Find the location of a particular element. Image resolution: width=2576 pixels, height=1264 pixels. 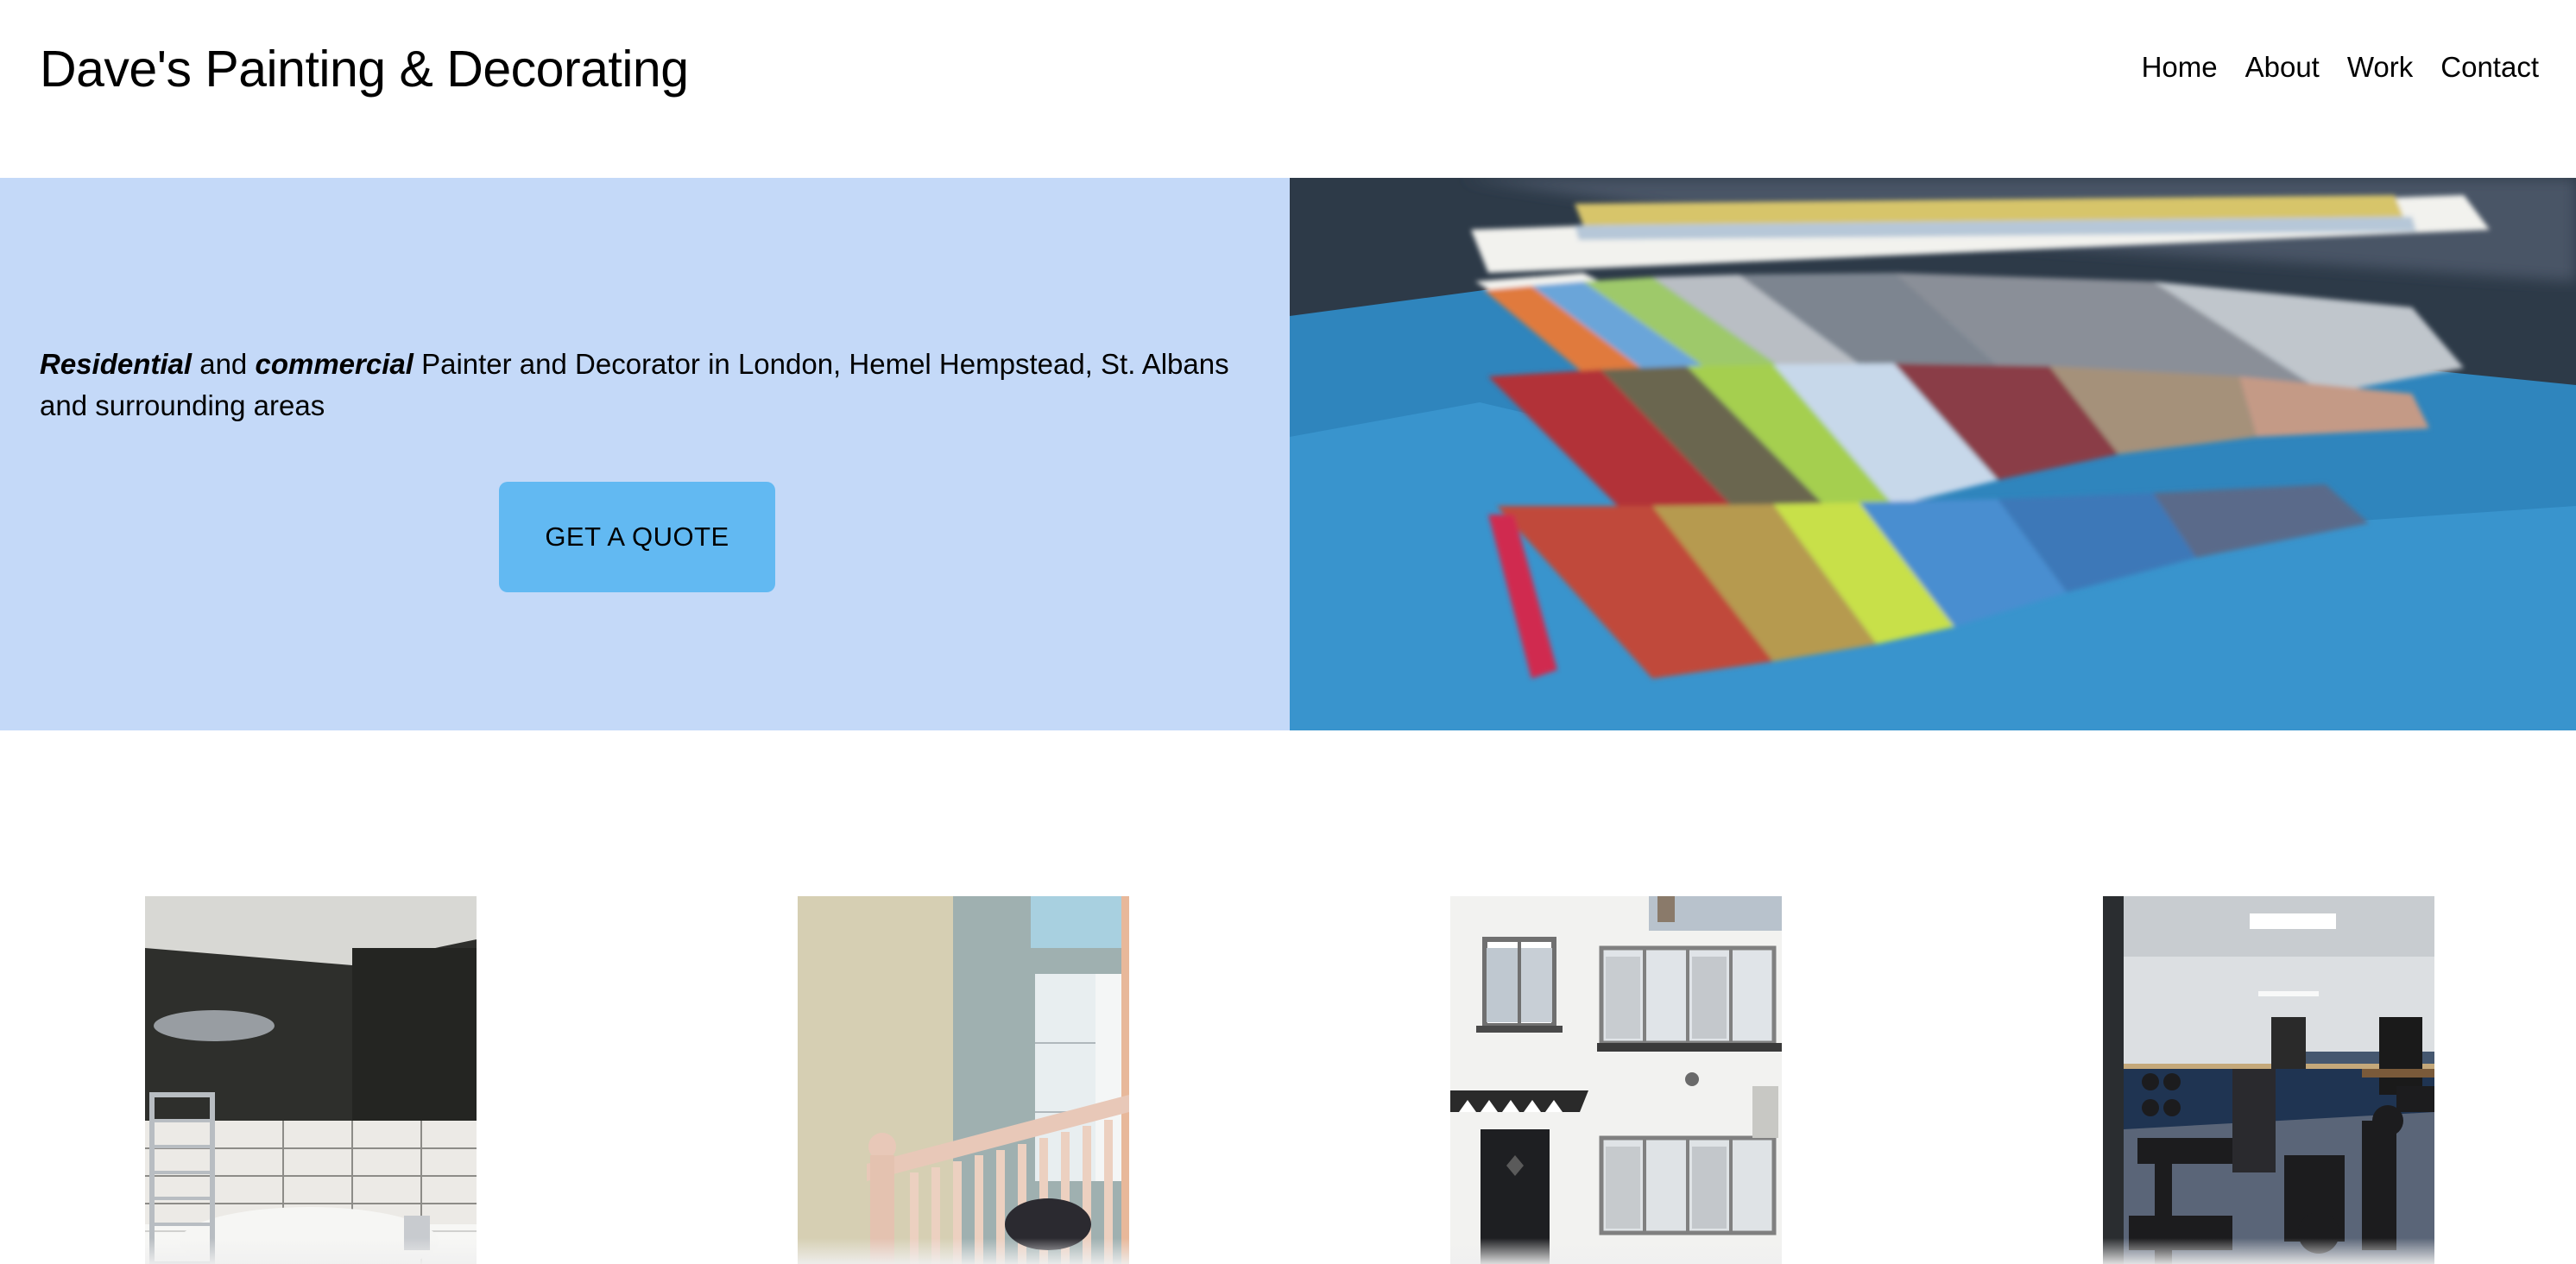

gym-photo is located at coordinates (2268, 1080).